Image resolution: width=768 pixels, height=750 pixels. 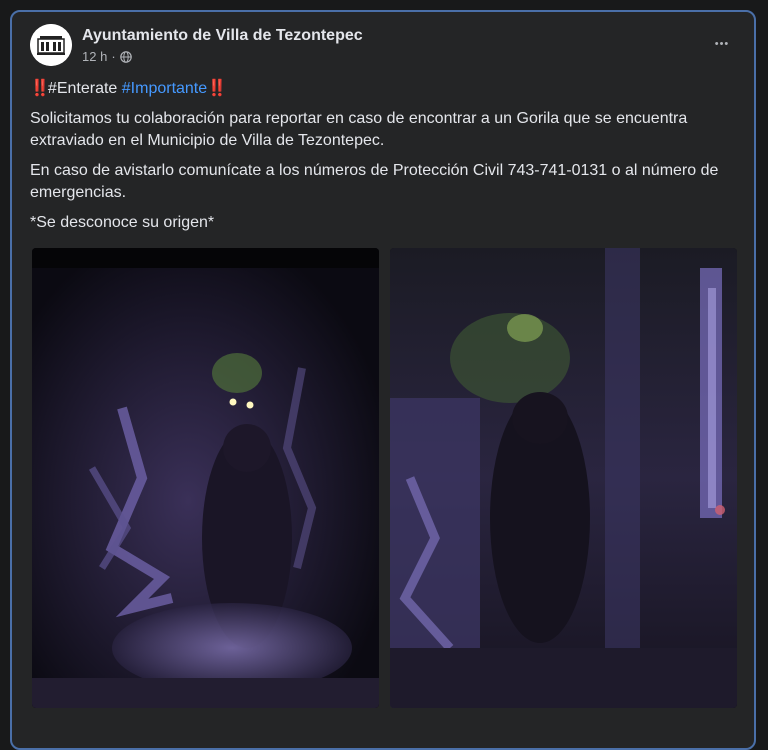 I want to click on more-options-button: •••, so click(x=722, y=44).